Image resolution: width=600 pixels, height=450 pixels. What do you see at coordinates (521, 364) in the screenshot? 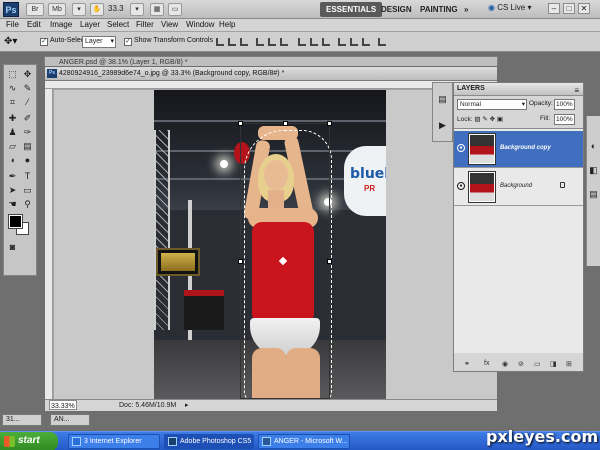
I see `adjustment-layer-icon: ⊘` at bounding box center [521, 364].